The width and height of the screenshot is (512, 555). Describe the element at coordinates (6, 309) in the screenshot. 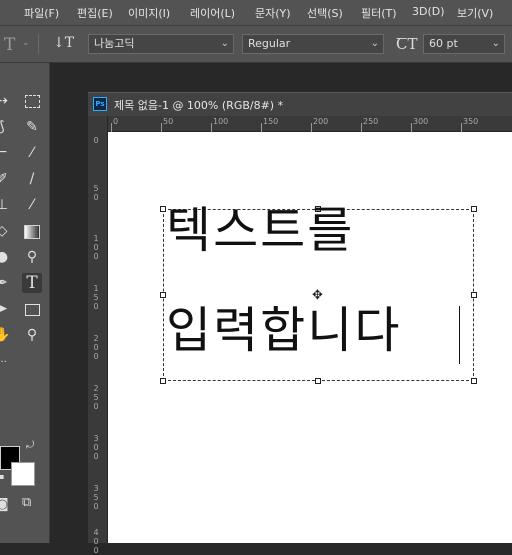

I see `path-selection-tool-icon: ➤` at that location.